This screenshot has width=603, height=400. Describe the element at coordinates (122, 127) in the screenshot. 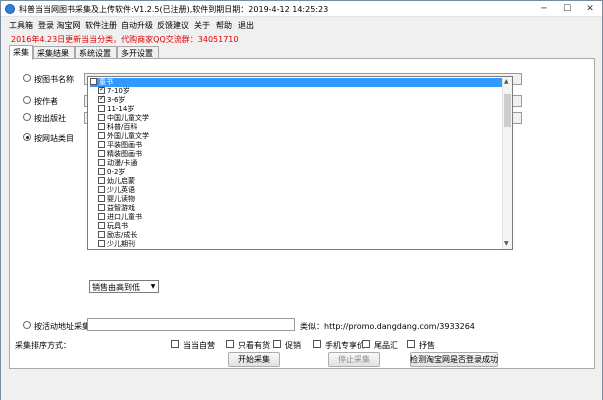

I see `category-label: 科普/百科` at that location.